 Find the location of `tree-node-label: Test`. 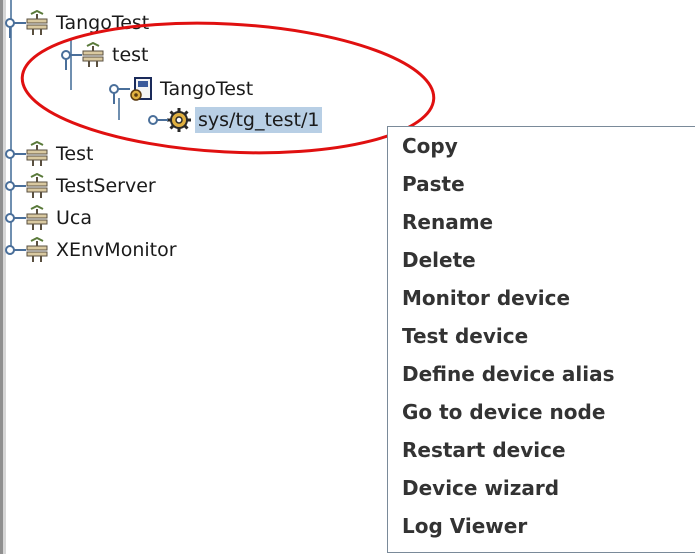

tree-node-label: Test is located at coordinates (75, 154).